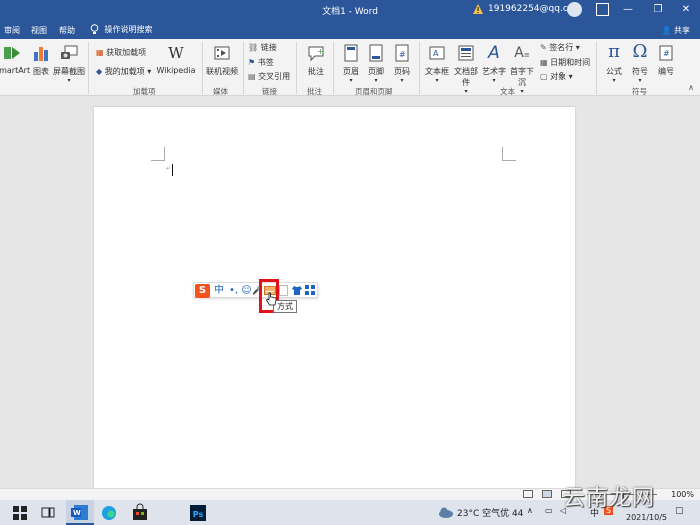 The height and width of the screenshot is (525, 700). I want to click on camera-icon, so click(69, 52).